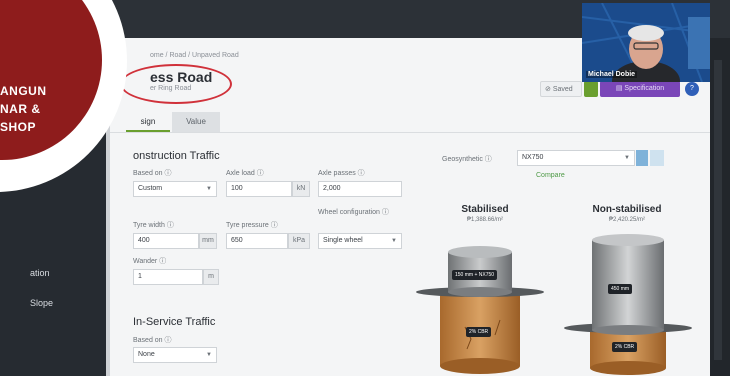  Describe the element at coordinates (718, 210) in the screenshot. I see `scrollbar` at that location.